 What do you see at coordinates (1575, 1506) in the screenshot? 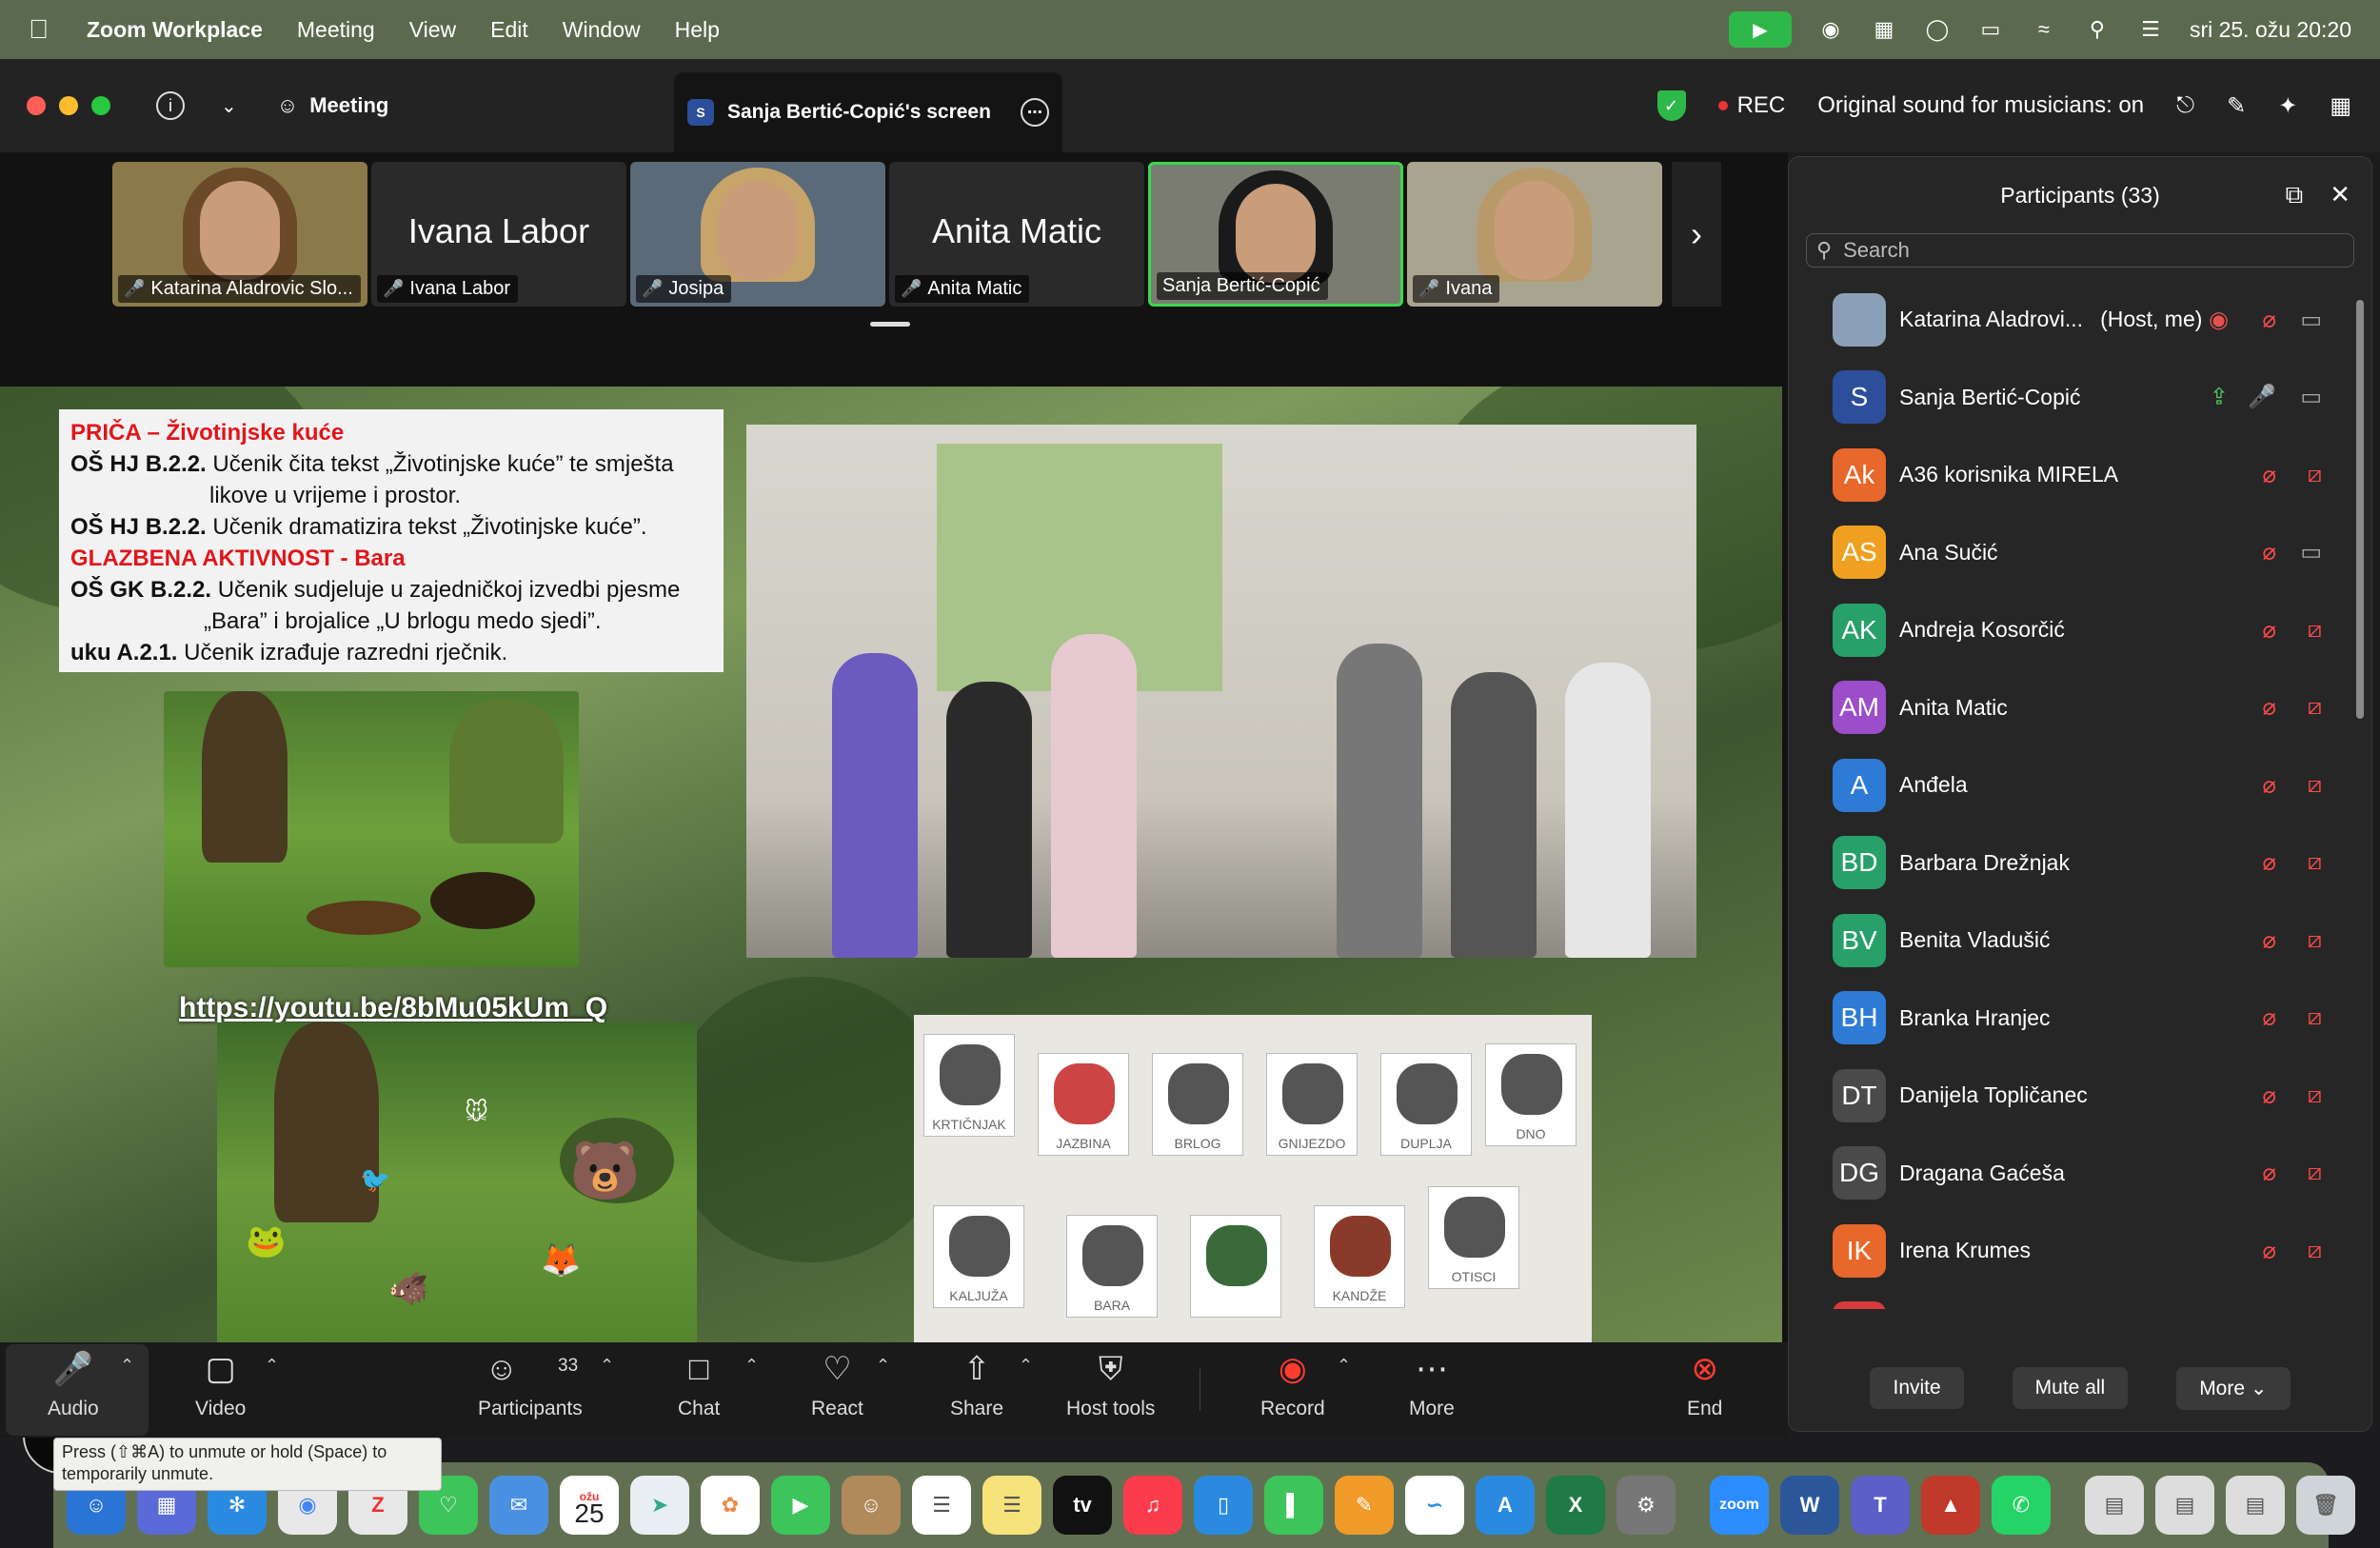
I see `excel-icon: X` at bounding box center [1575, 1506].